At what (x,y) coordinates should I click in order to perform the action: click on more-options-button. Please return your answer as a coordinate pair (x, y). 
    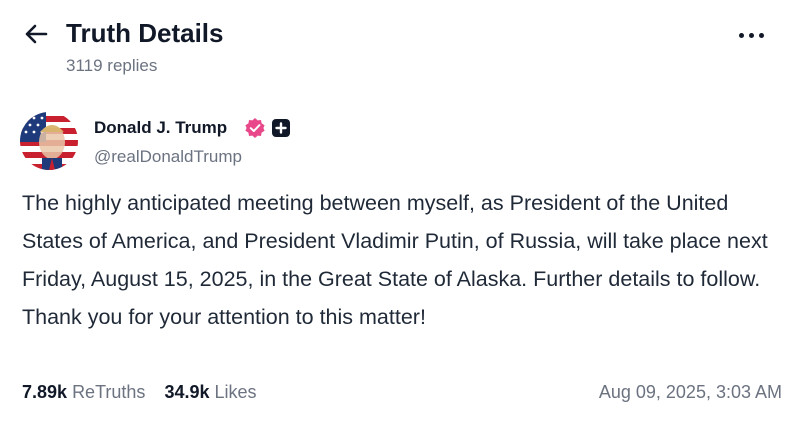
    Looking at the image, I should click on (752, 36).